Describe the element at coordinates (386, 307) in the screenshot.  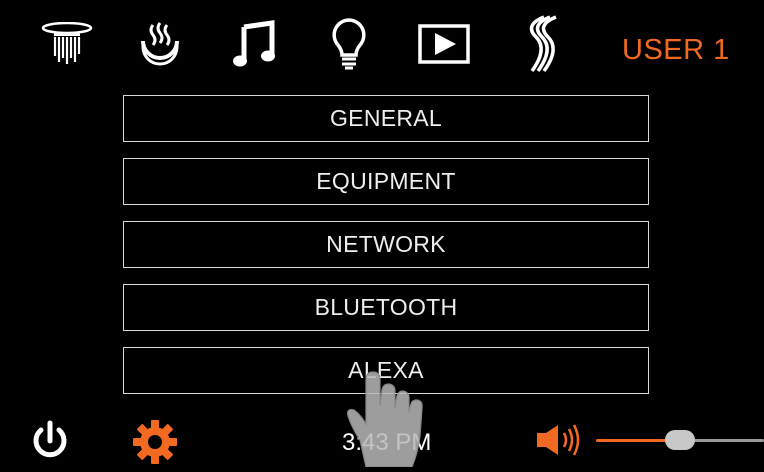
I see `menu-item-bluetooth: BLUETOOTH` at that location.